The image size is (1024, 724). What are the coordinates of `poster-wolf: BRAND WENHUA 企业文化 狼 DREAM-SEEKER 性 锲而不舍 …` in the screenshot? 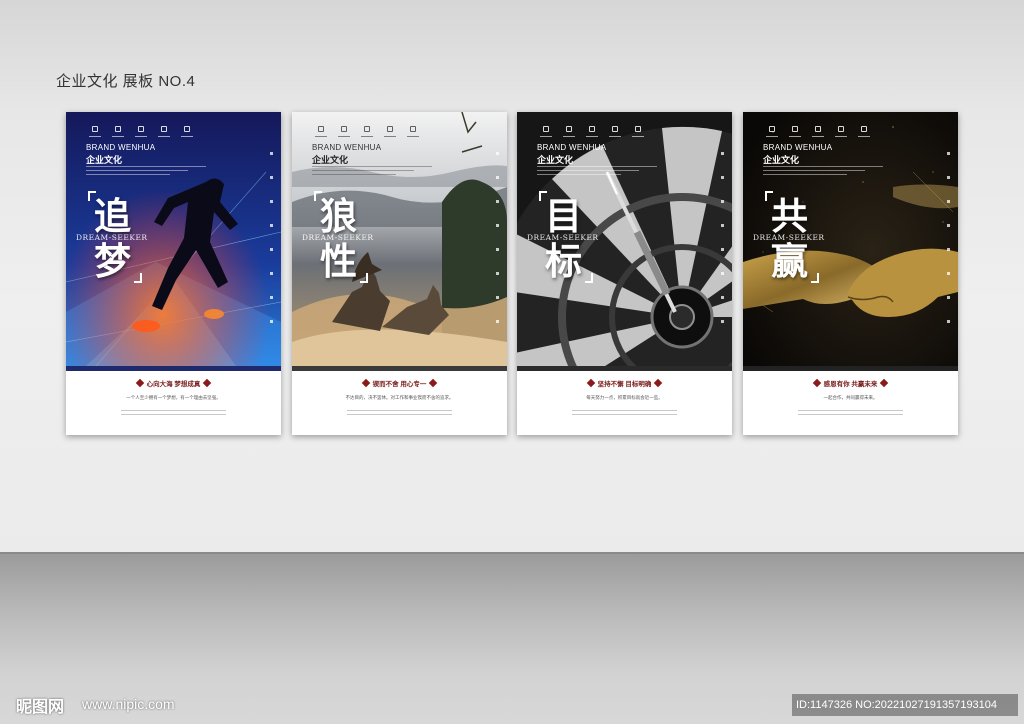 It's located at (399, 273).